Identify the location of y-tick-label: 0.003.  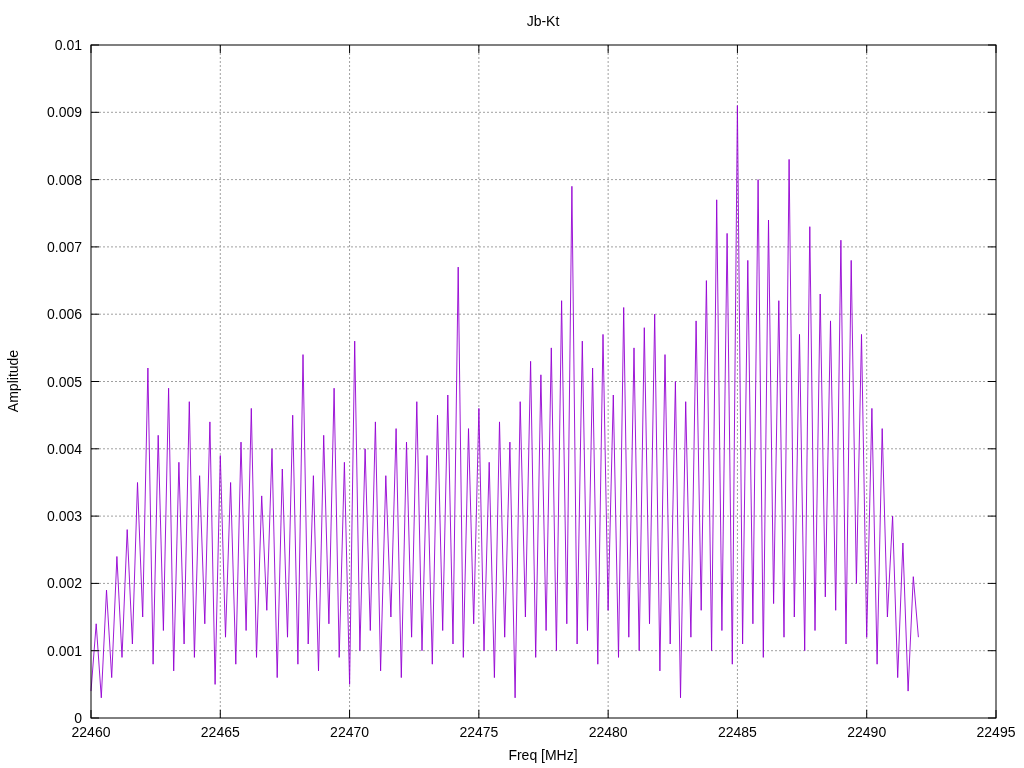
(64, 516).